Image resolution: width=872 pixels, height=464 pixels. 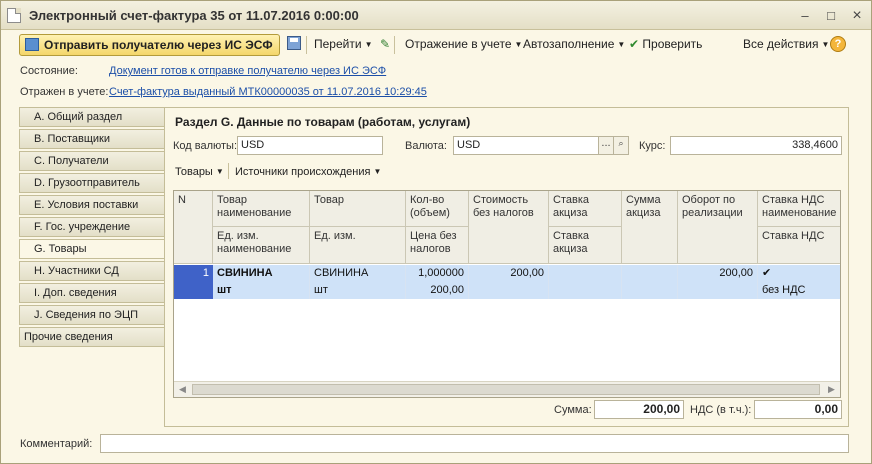 I want to click on sum-label: Сумма:, so click(x=573, y=410).